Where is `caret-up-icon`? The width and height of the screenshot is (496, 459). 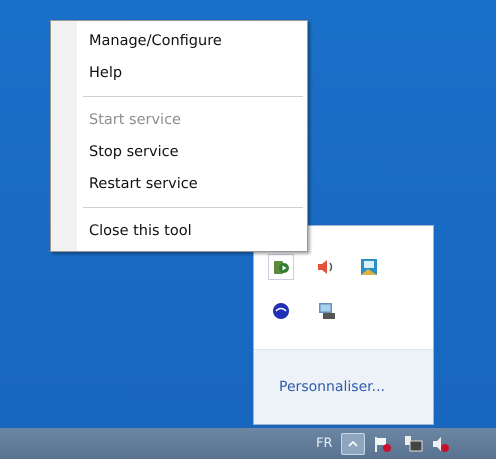 caret-up-icon is located at coordinates (353, 443).